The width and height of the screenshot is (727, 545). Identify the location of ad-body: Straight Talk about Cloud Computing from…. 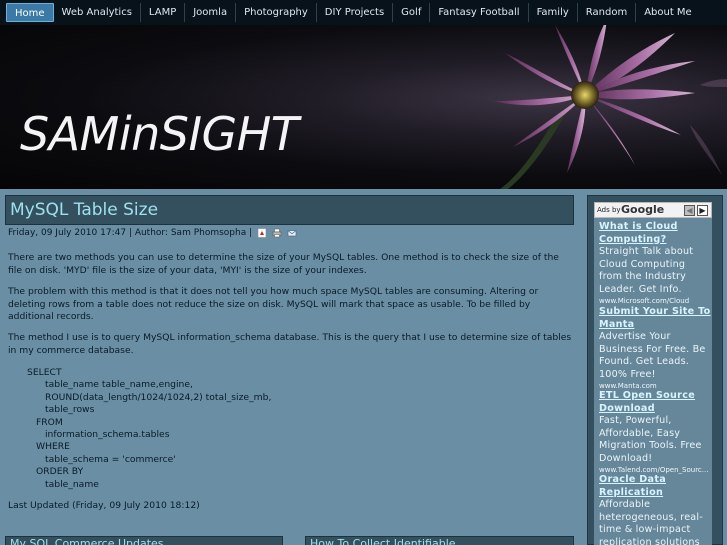
(646, 270).